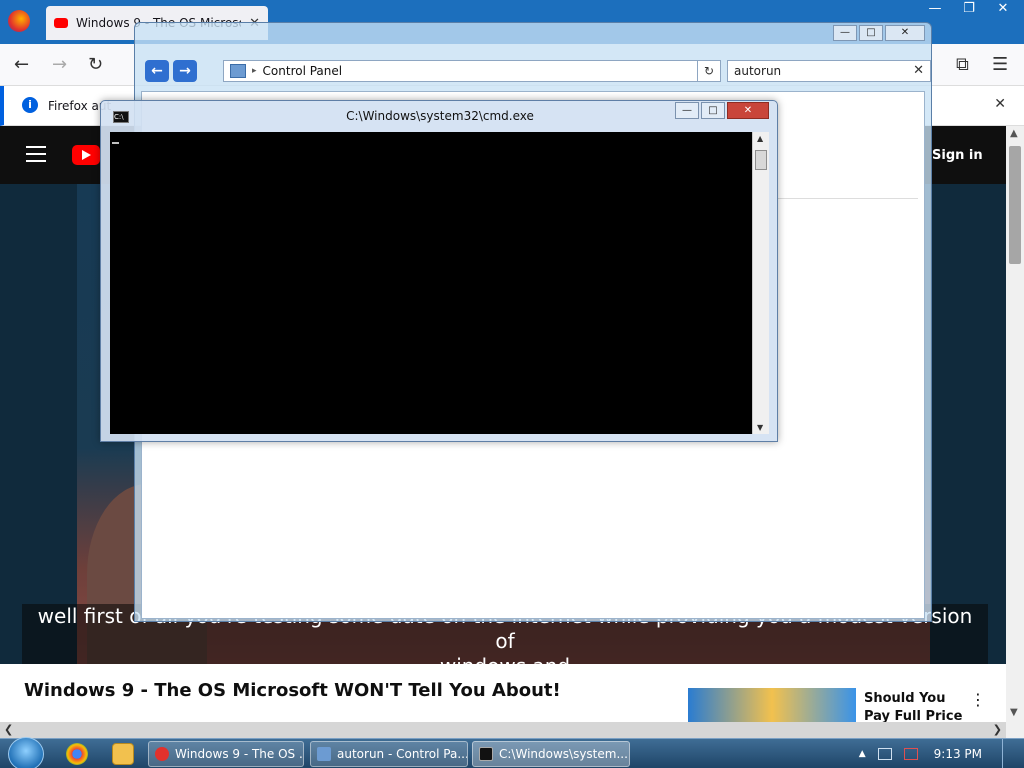  What do you see at coordinates (848, 198) in the screenshot?
I see `divider` at bounding box center [848, 198].